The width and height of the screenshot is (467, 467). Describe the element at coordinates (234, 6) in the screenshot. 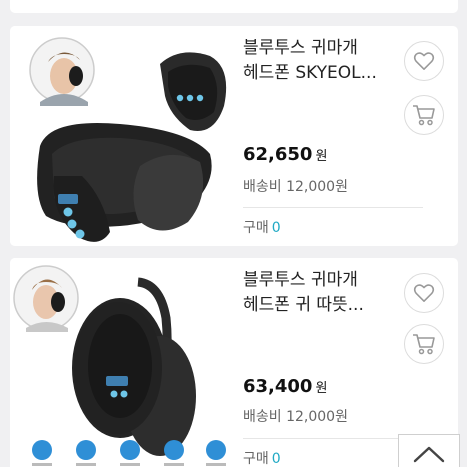

I see `product-card-partial` at that location.